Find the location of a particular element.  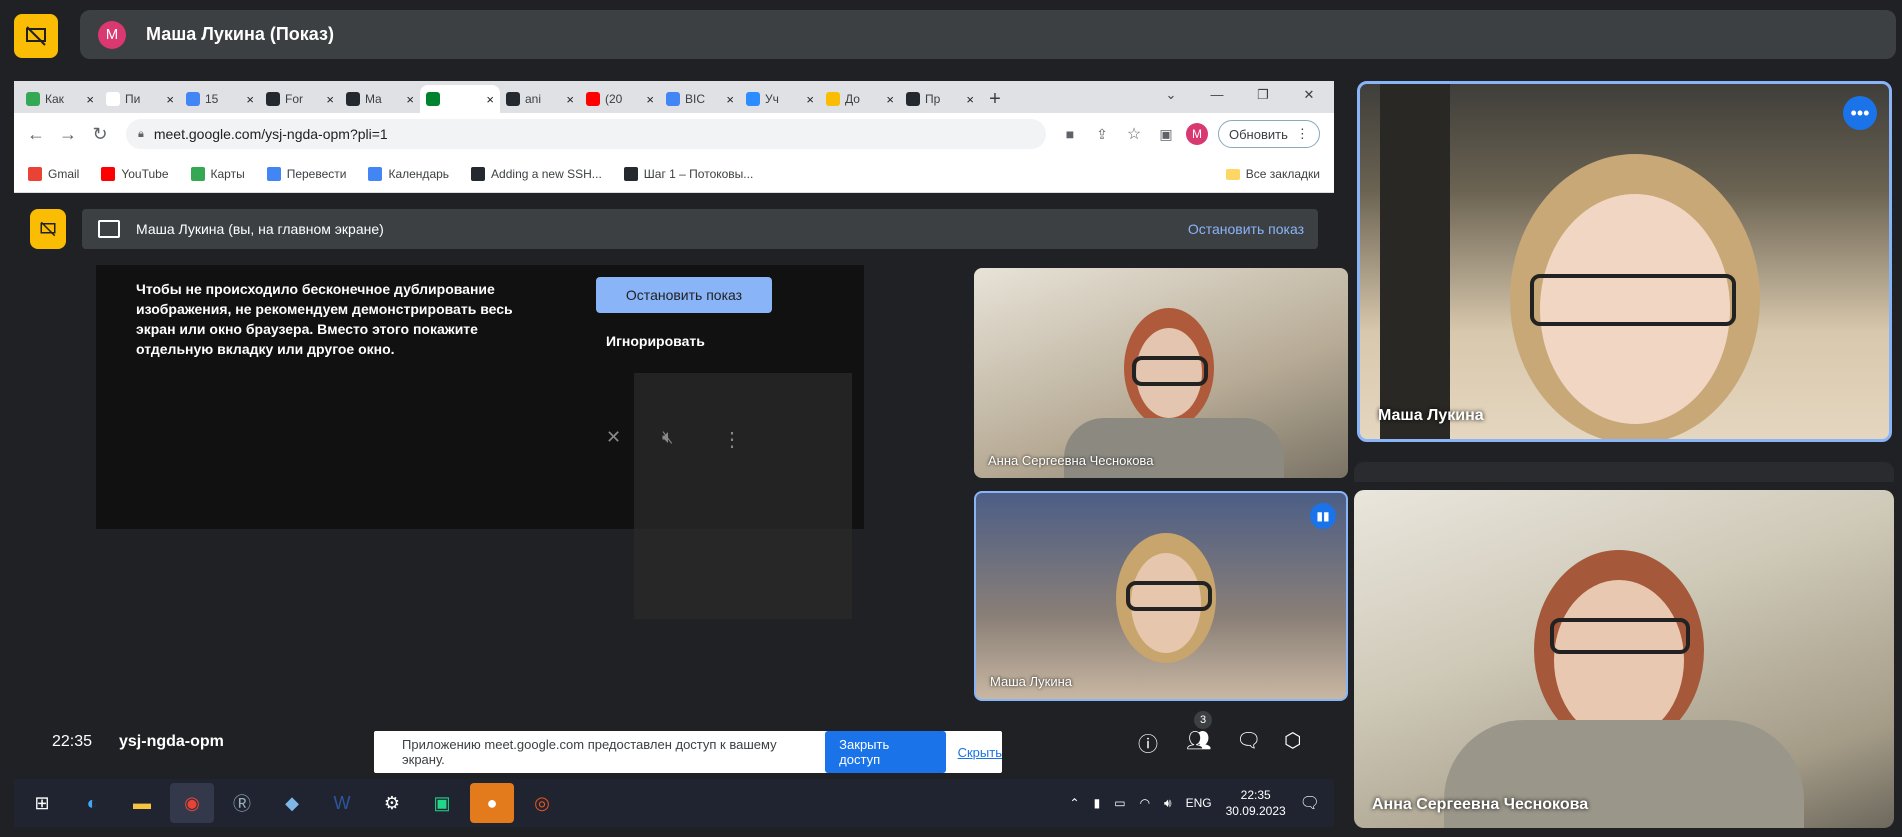

tab-strip: Как × Пи × 15 × For × Ma × × ani × (20 × BIC × Уч × До × Пр × + is located at coordinates (674, 97).